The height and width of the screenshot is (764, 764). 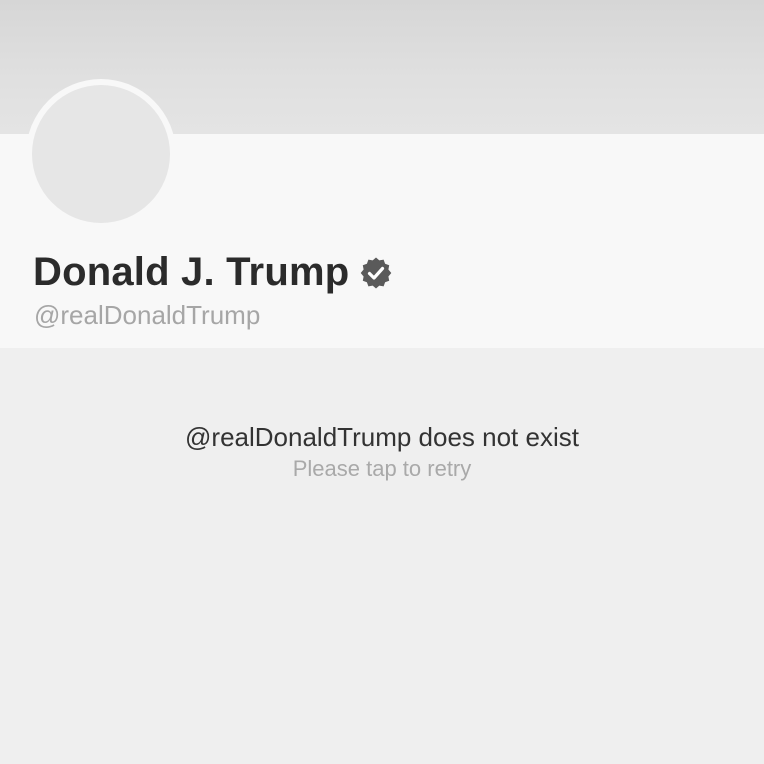 What do you see at coordinates (147, 315) in the screenshot?
I see `profile-handle: @realDonaldTrump` at bounding box center [147, 315].